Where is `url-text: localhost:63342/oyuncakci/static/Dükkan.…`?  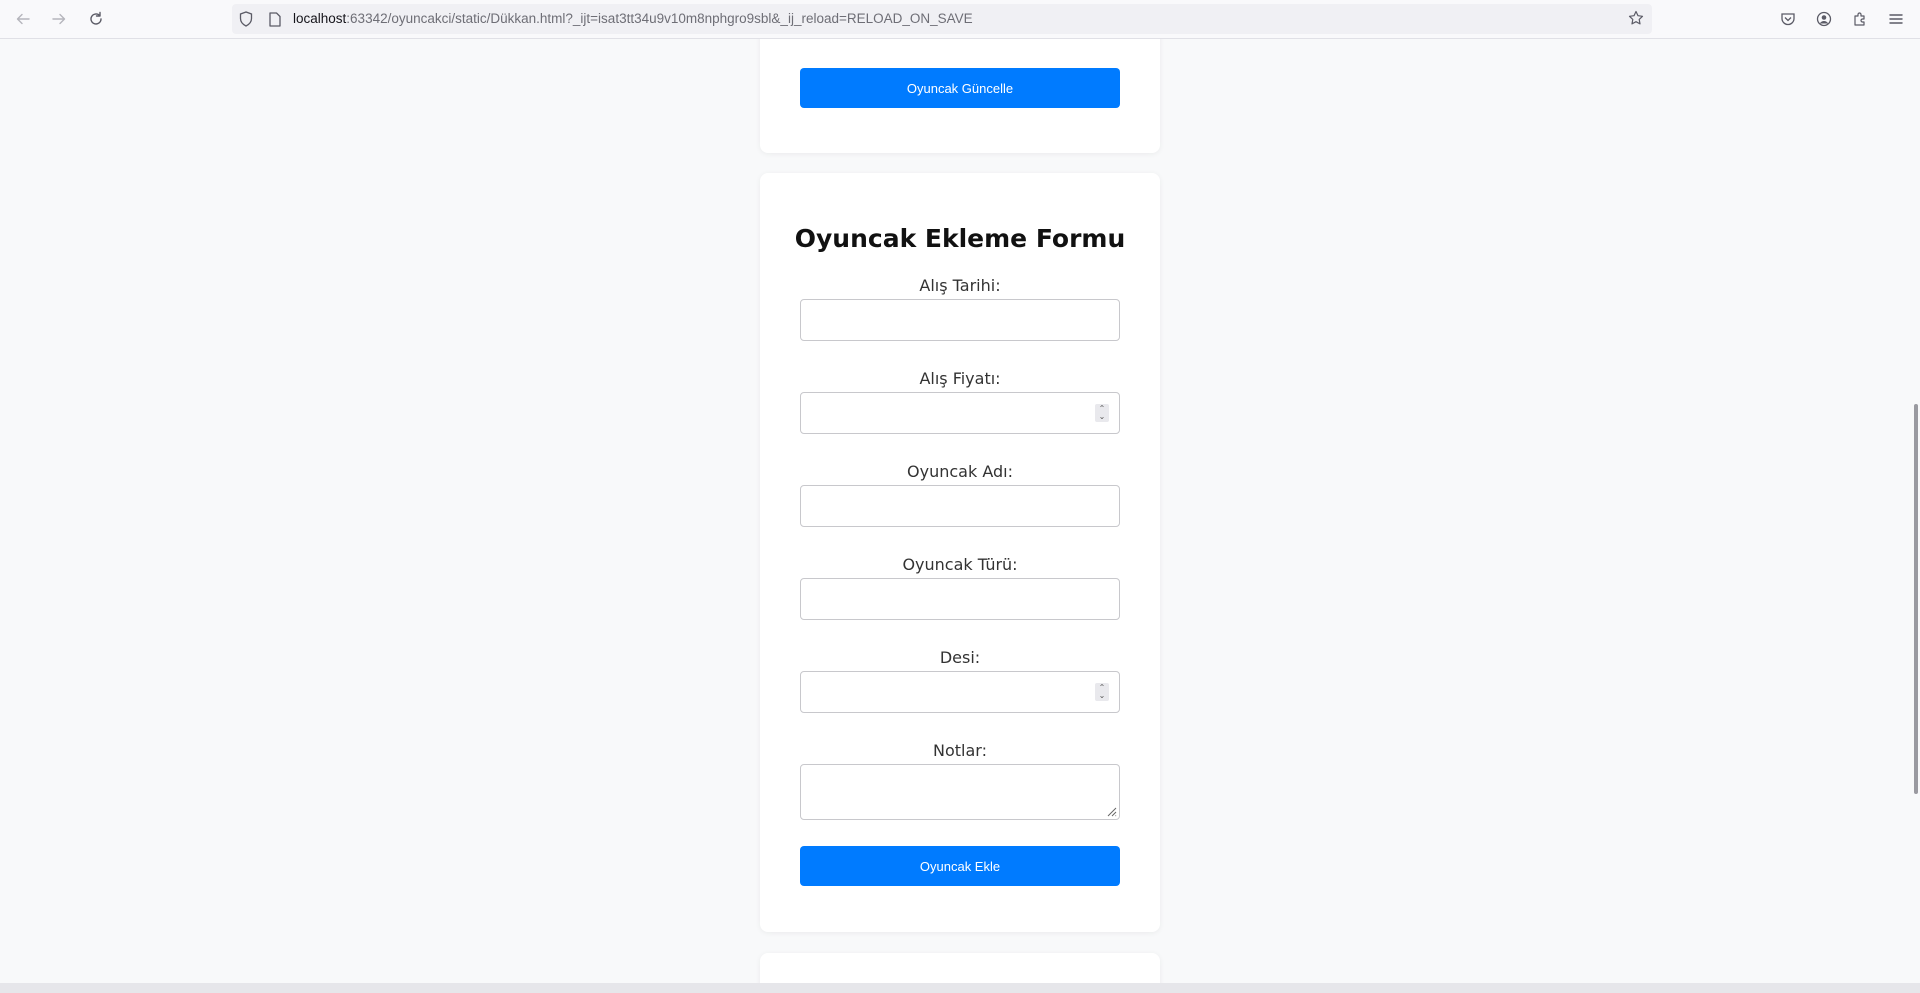 url-text: localhost:63342/oyuncakci/static/Dükkan.… is located at coordinates (633, 18).